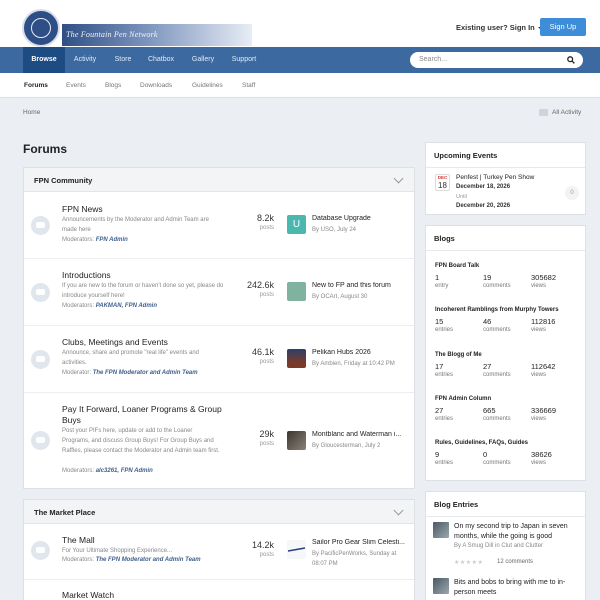 The image size is (600, 600). I want to click on event-attendee-count: 0, so click(572, 193).